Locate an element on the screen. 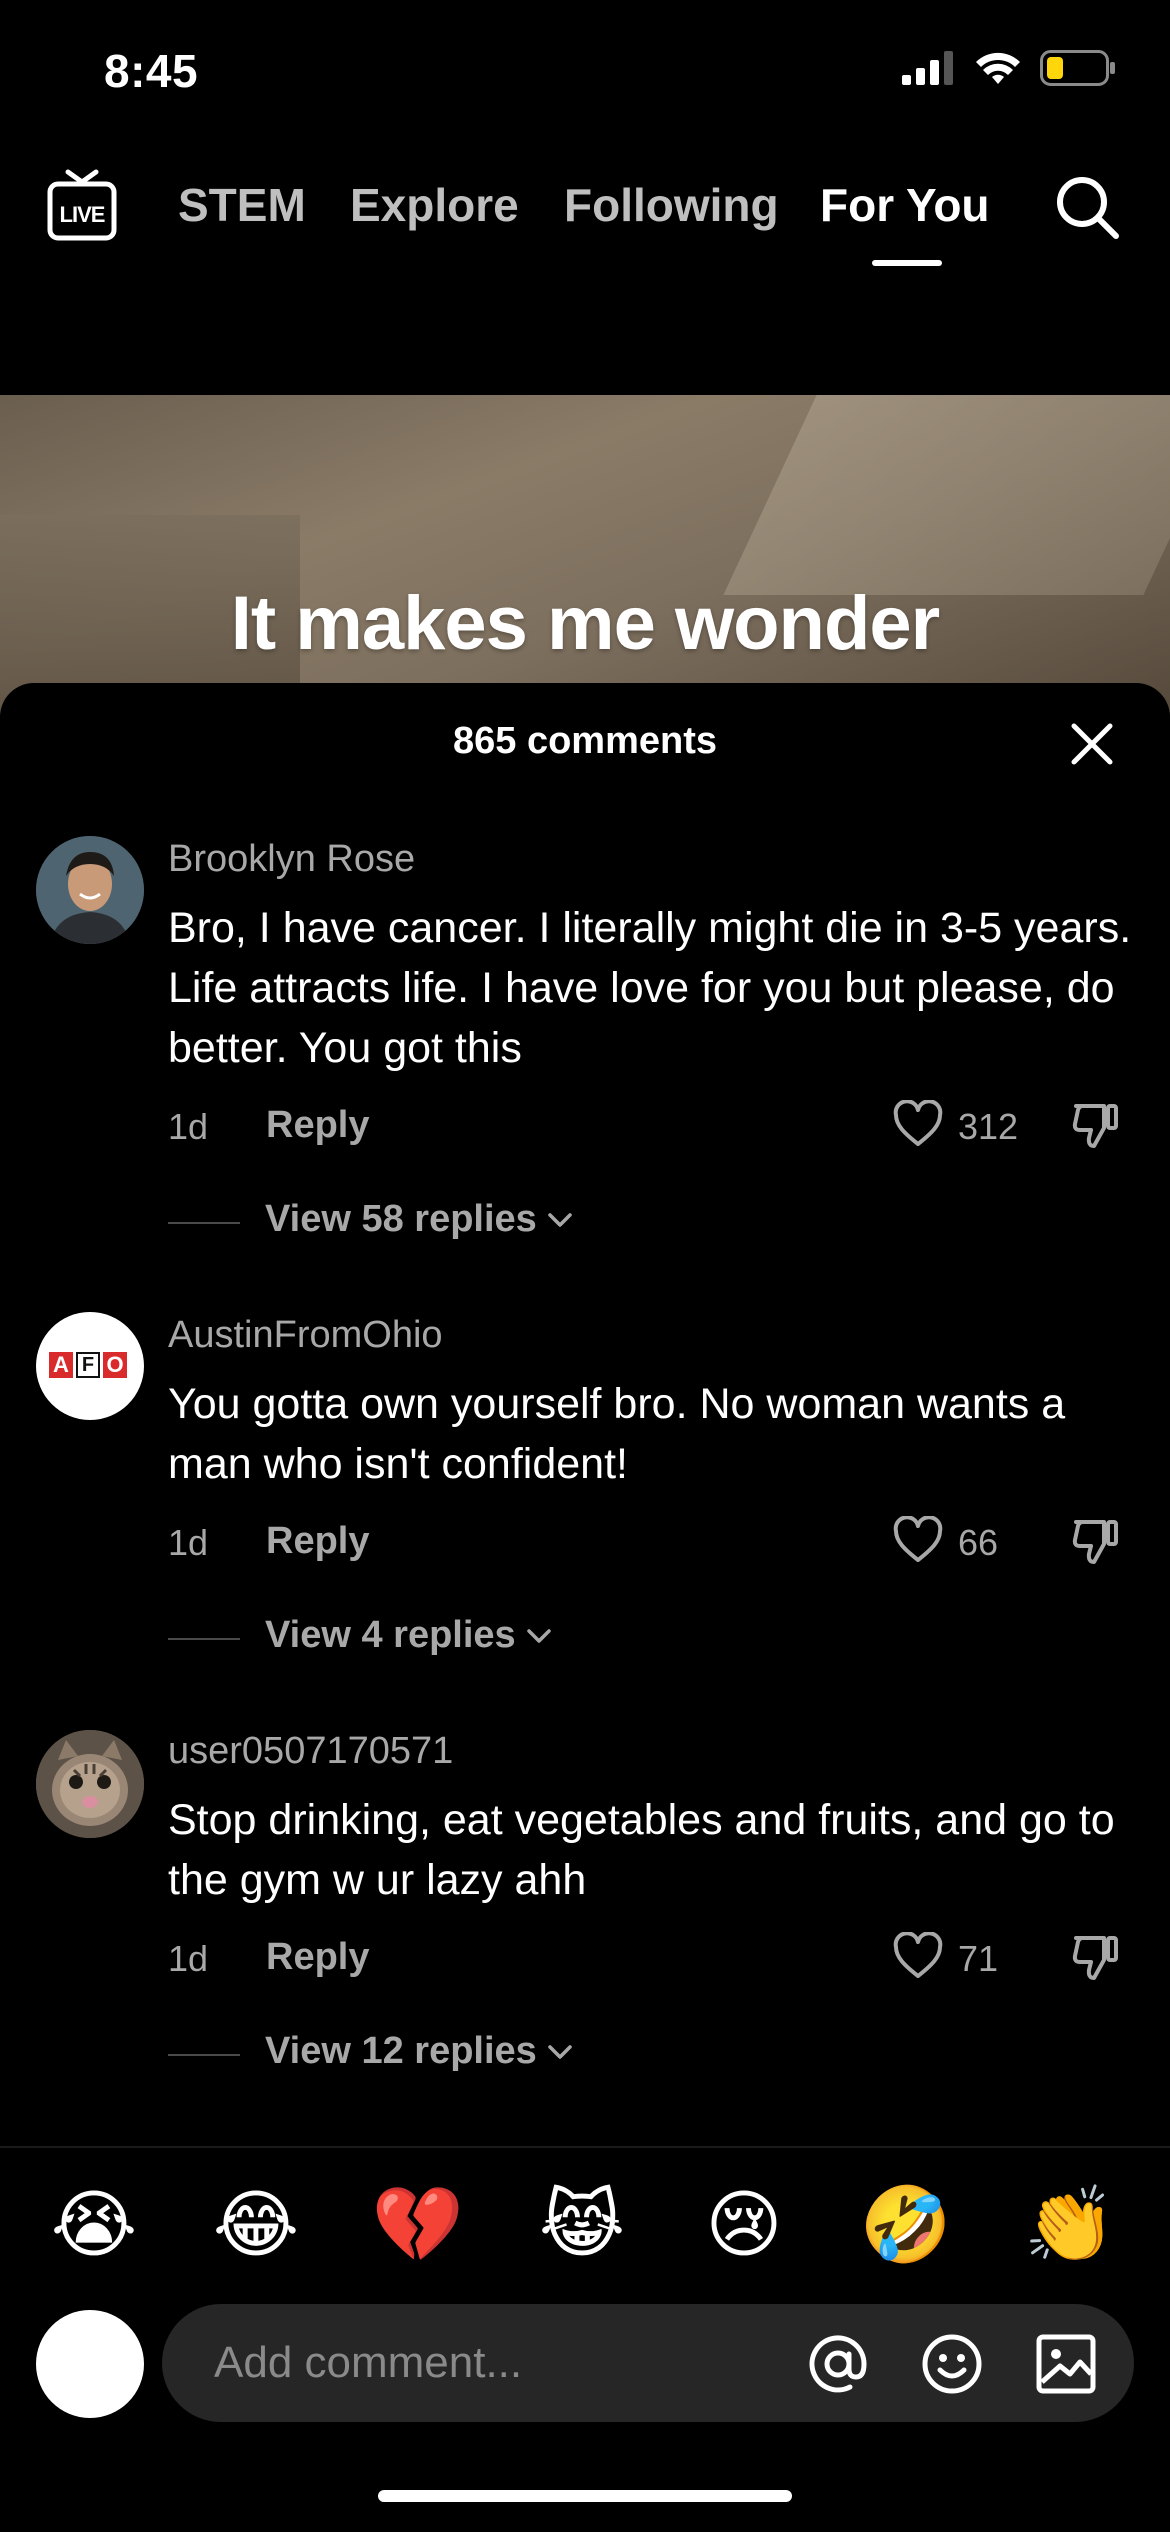  my-avatar is located at coordinates (90, 2364).